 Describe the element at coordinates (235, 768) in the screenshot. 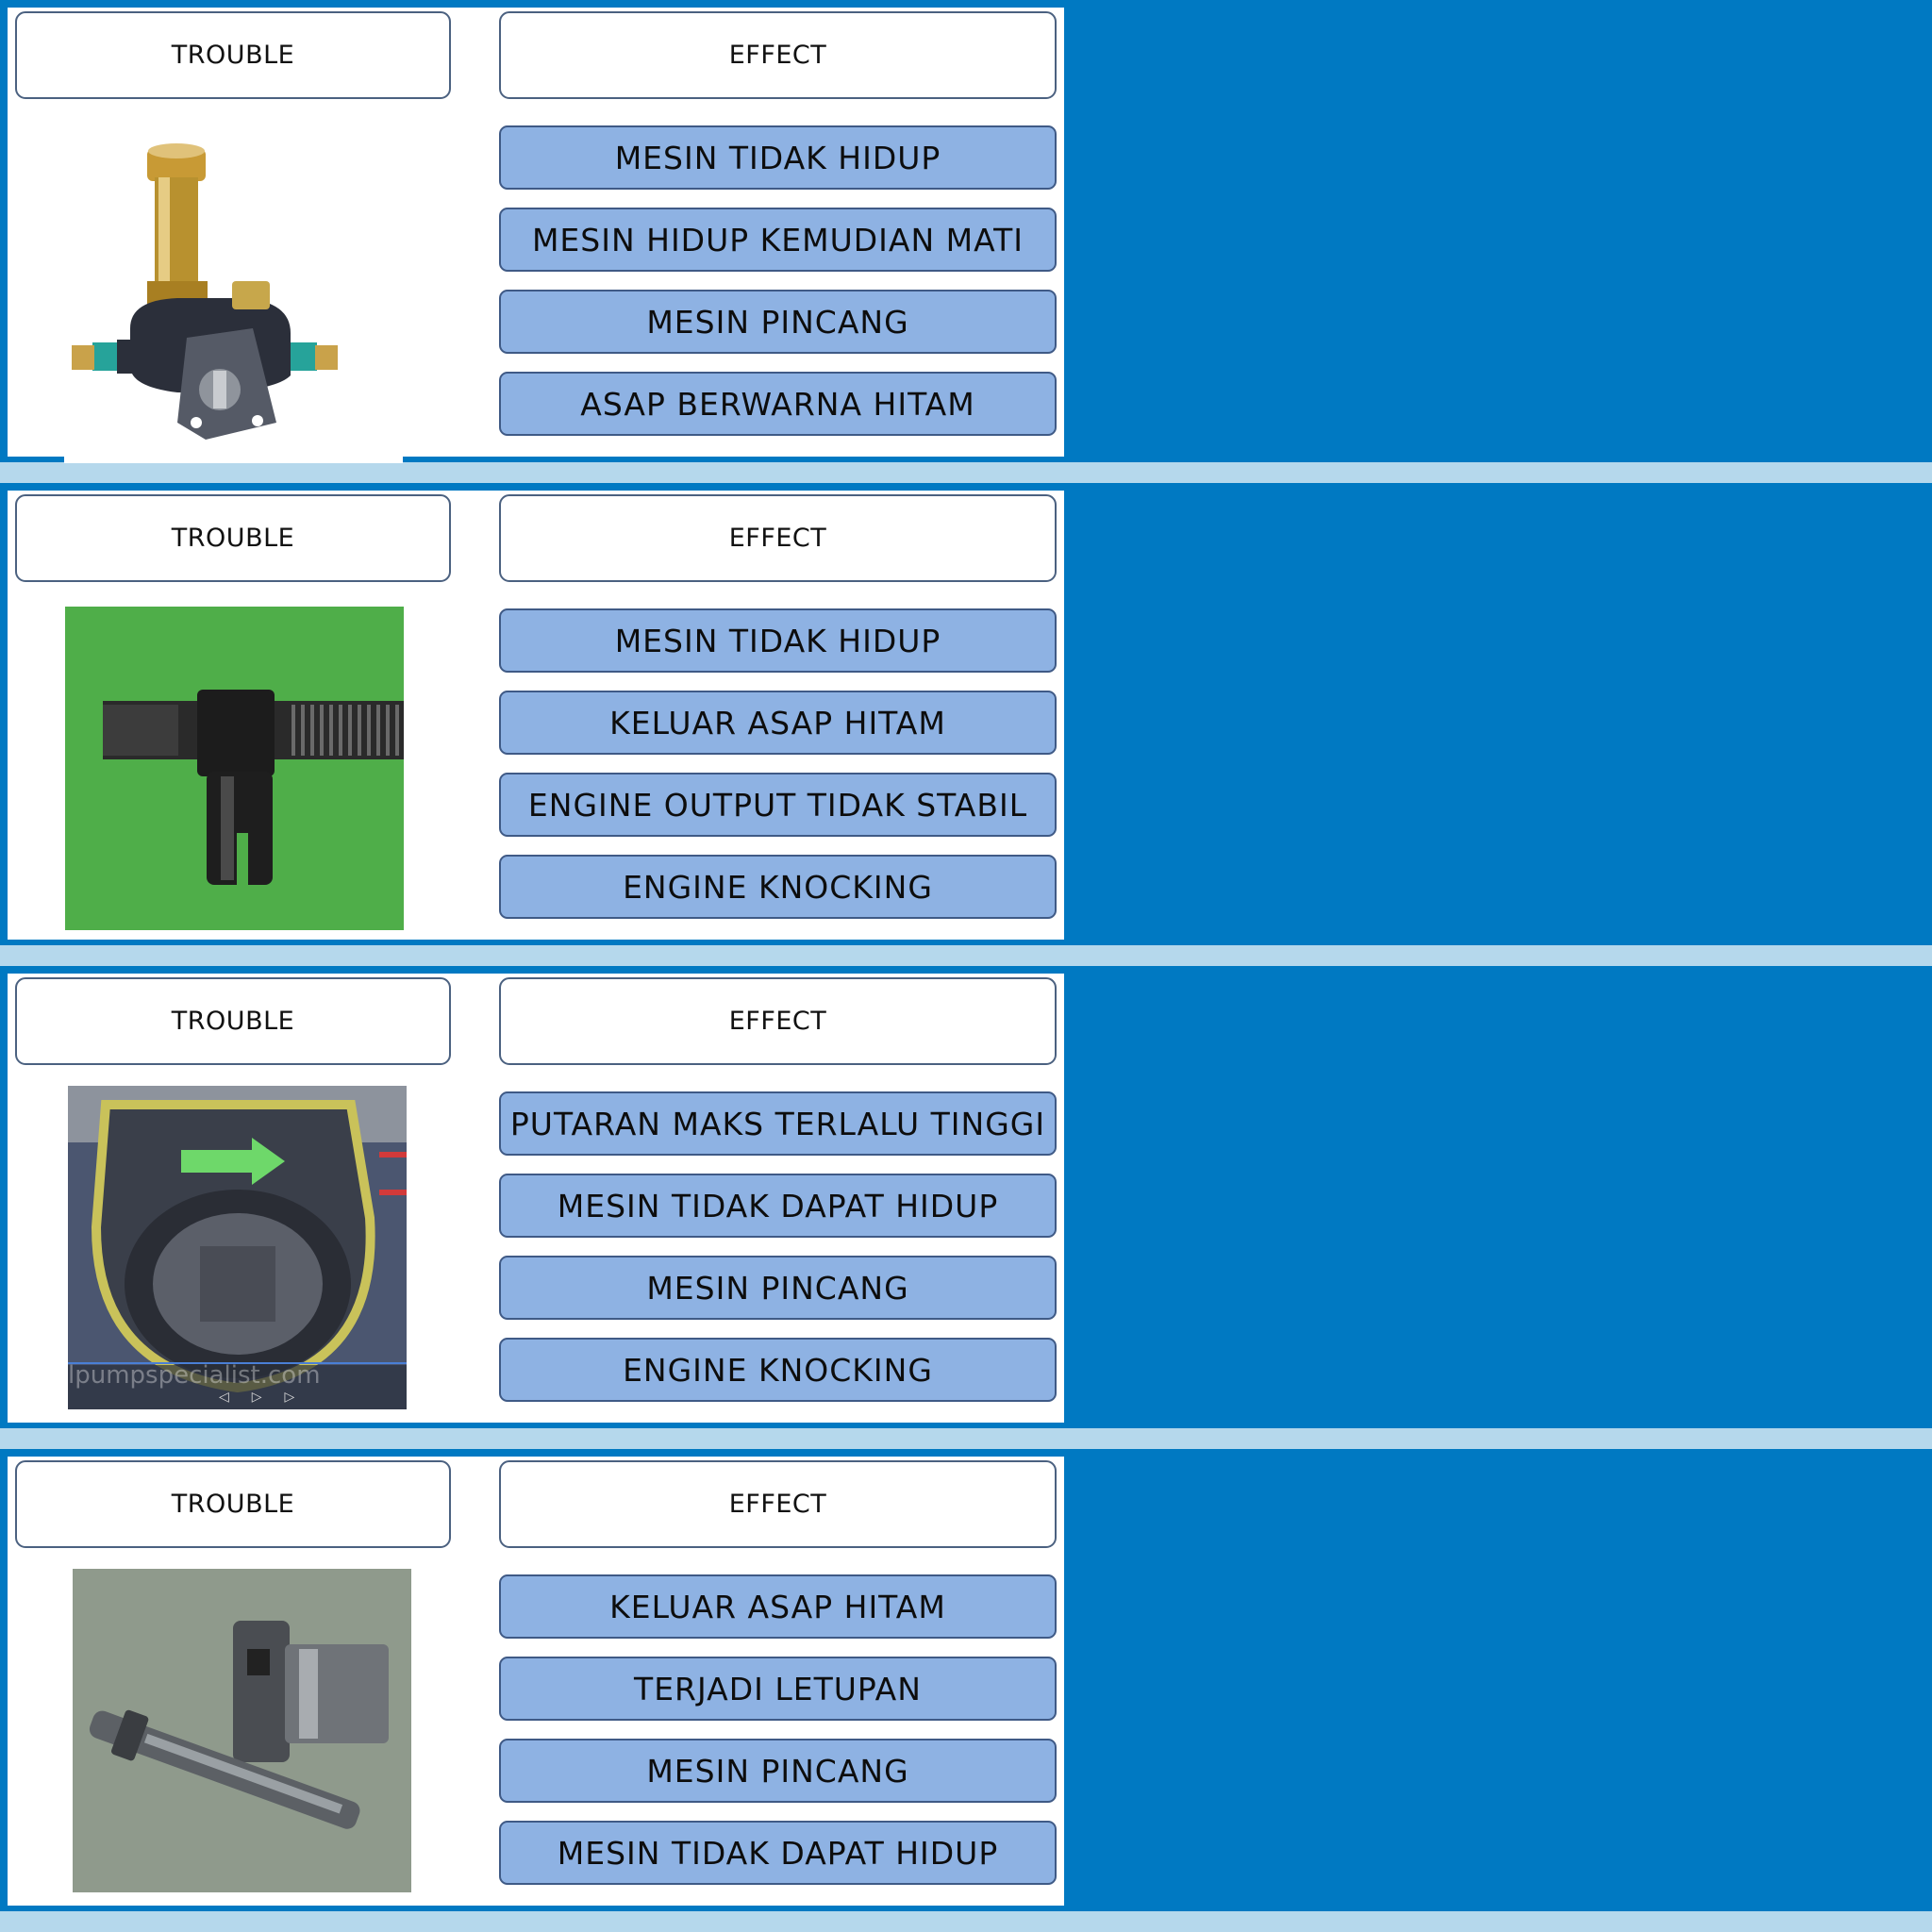

I see `control-rack-photo` at that location.